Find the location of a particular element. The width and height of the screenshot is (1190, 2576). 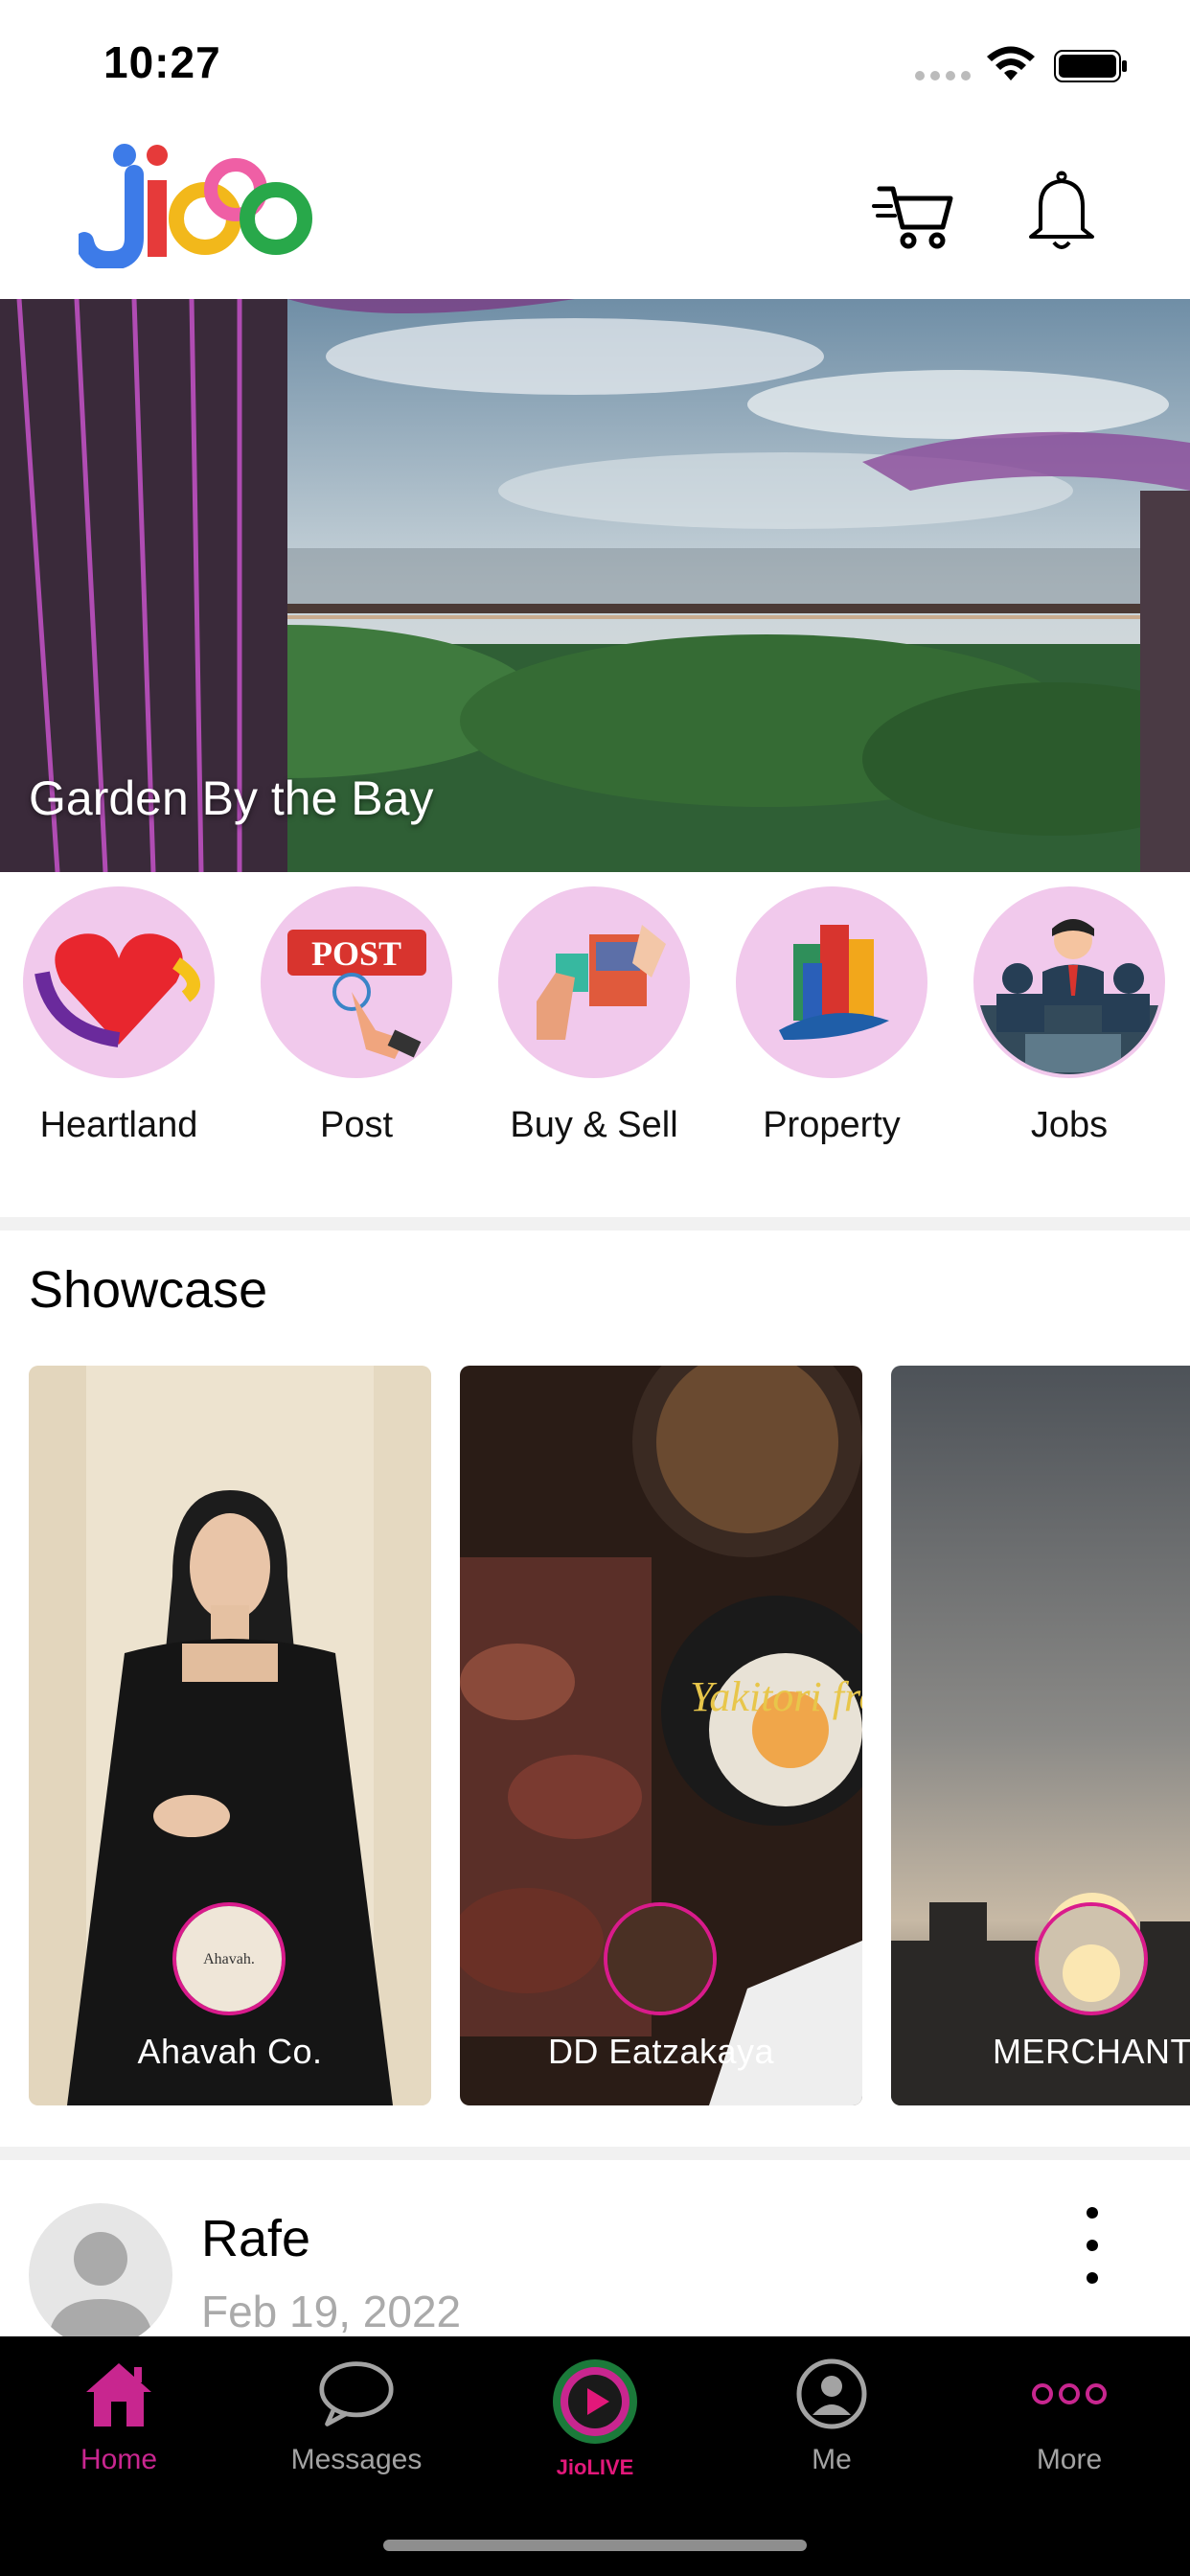

showcase-card: MERCHANT is located at coordinates (1040, 1736).